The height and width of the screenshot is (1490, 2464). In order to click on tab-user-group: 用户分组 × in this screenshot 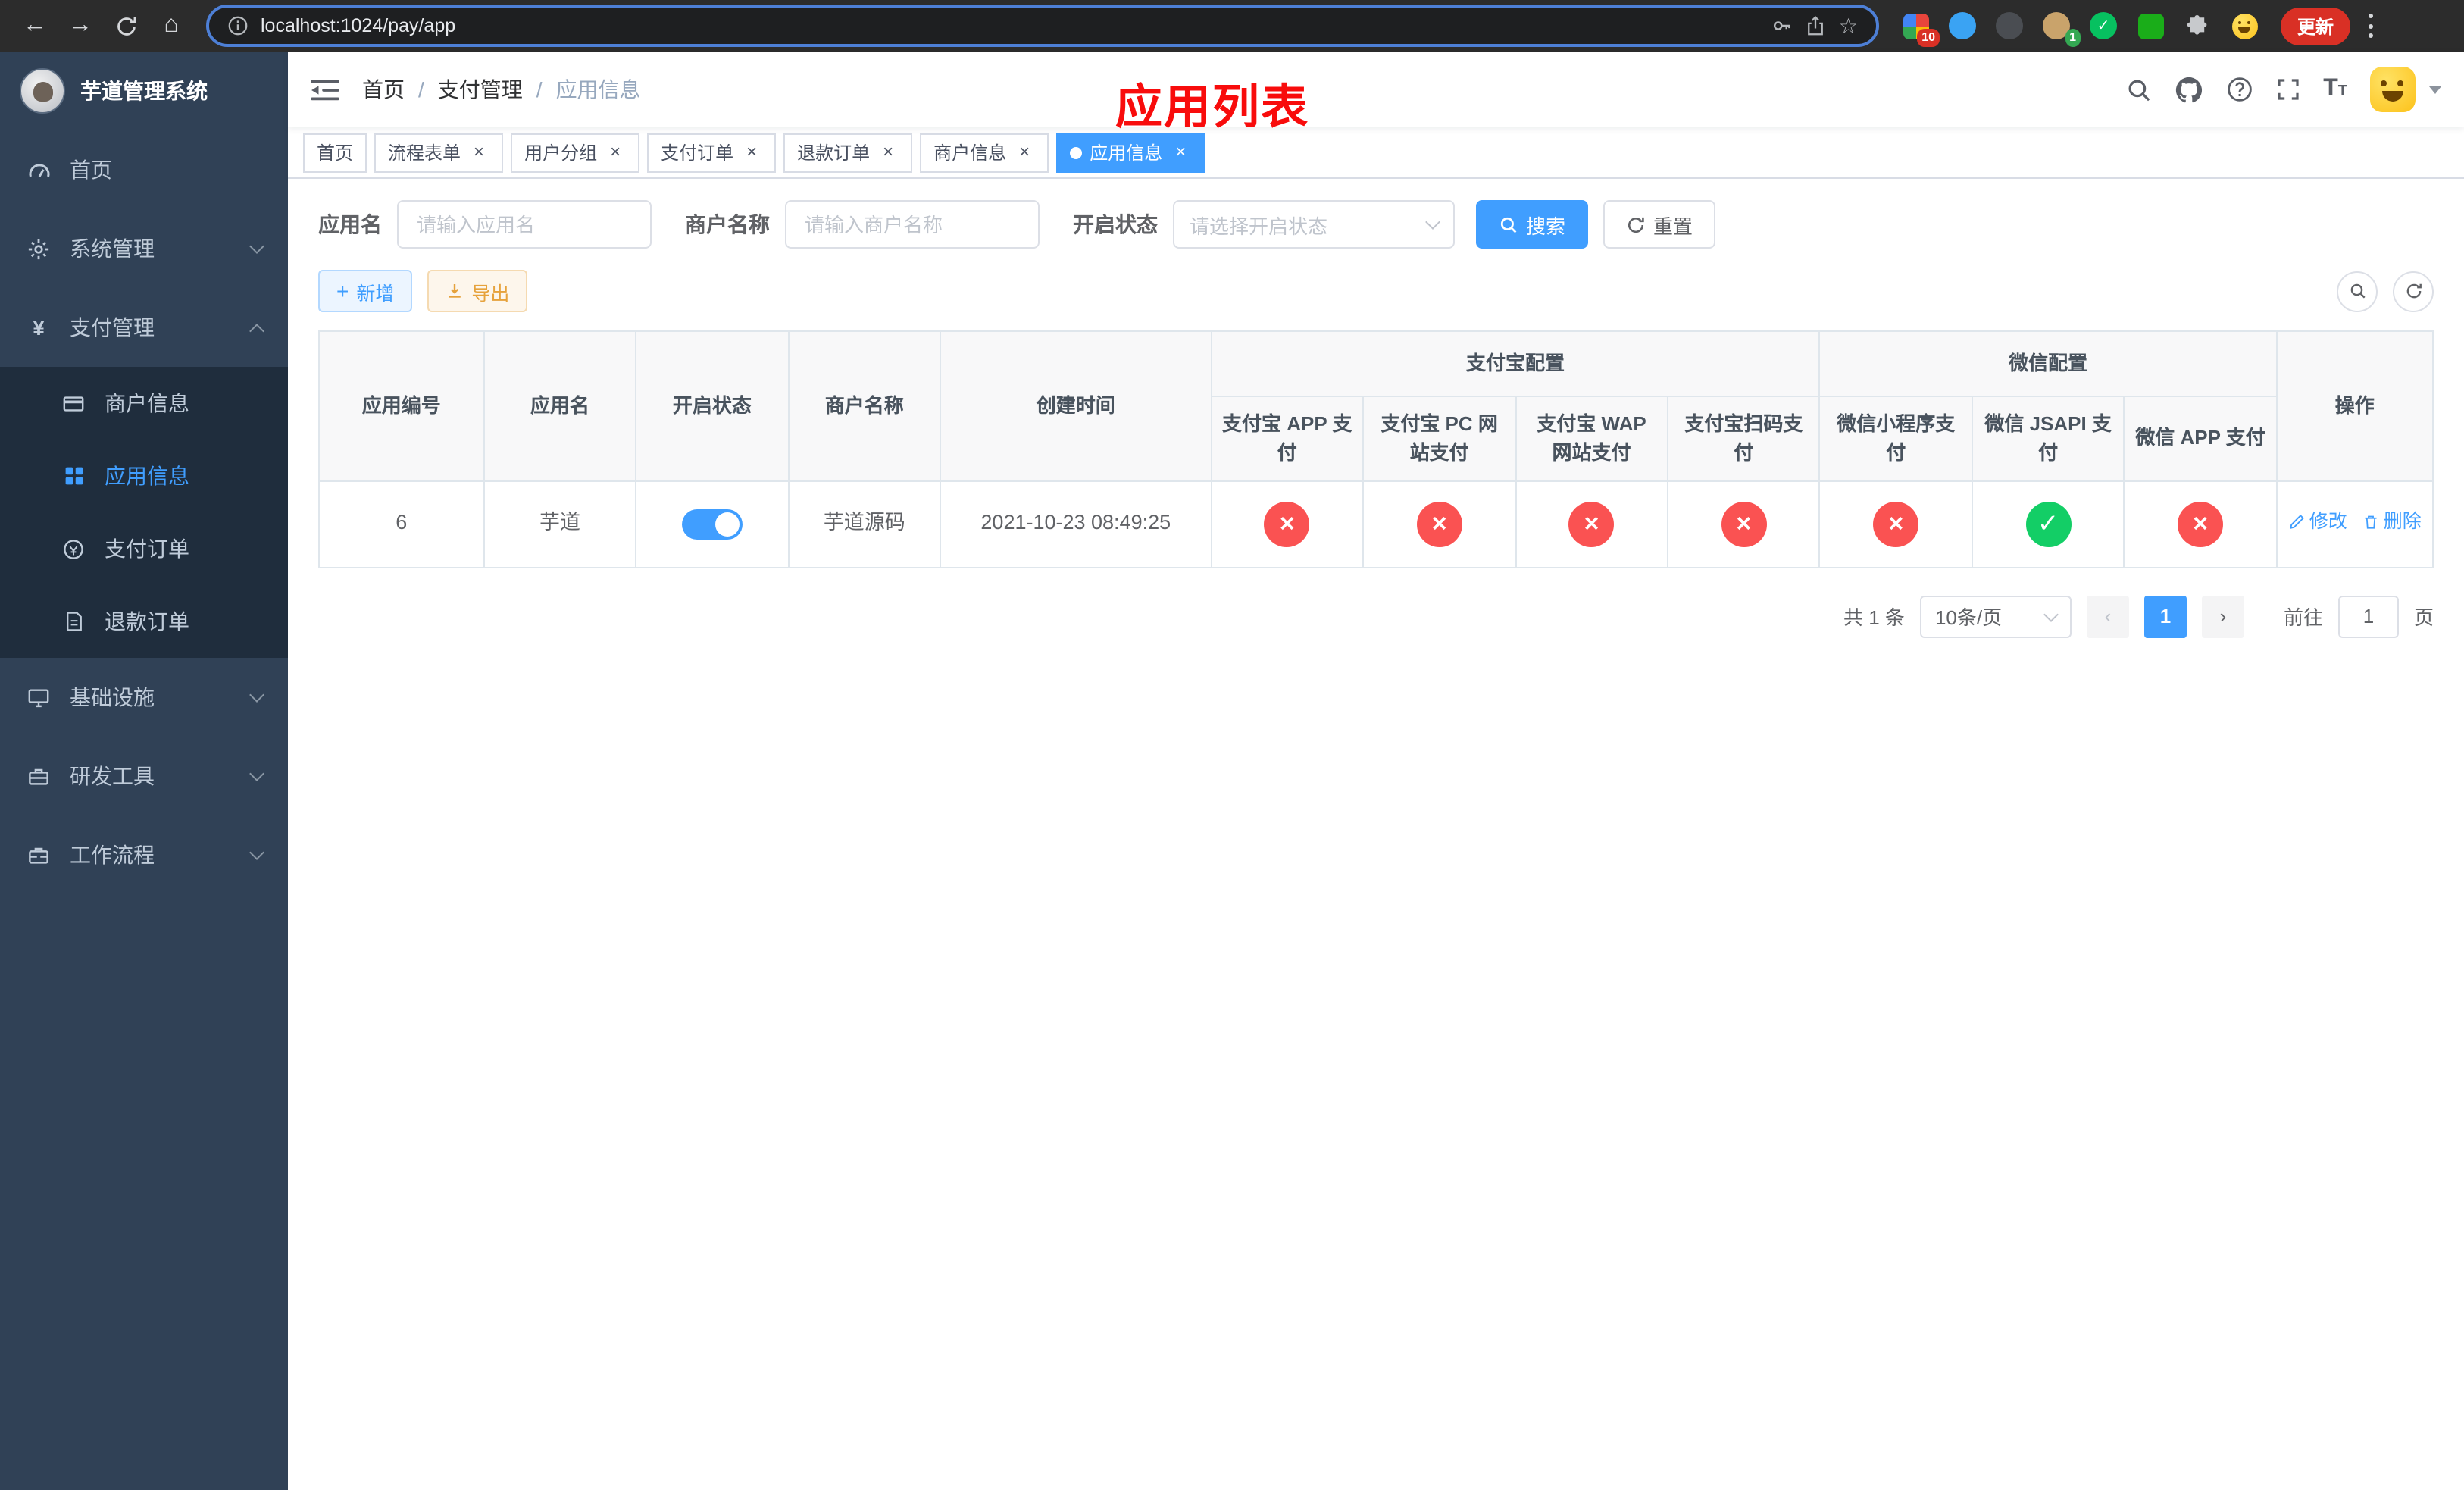, I will do `click(575, 152)`.